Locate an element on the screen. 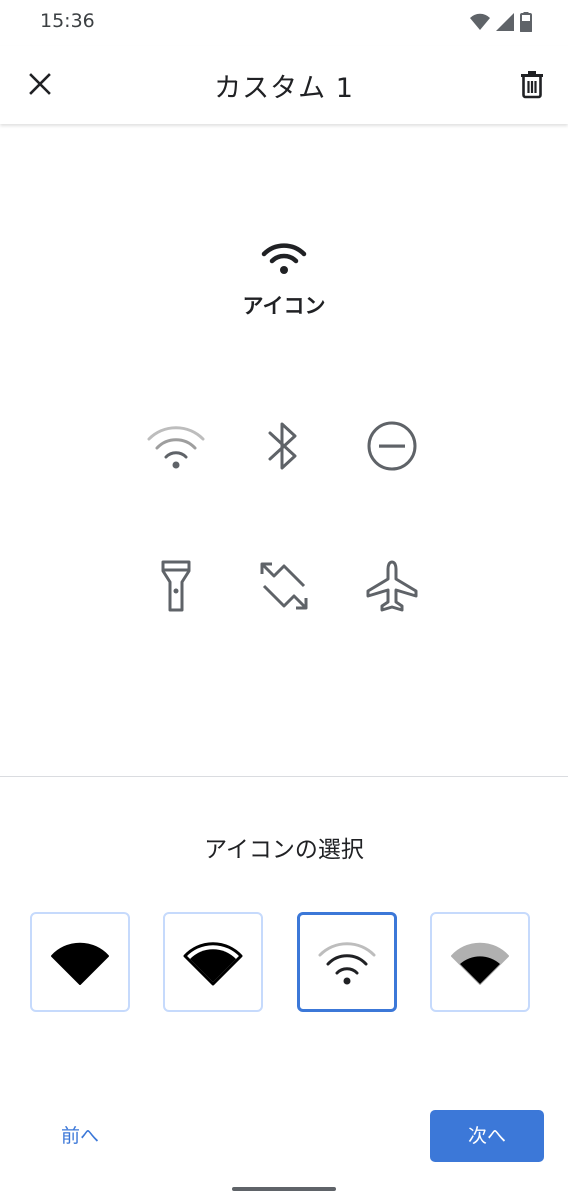 This screenshot has width=568, height=1200. app-bar: カスタム 1 is located at coordinates (284, 85).